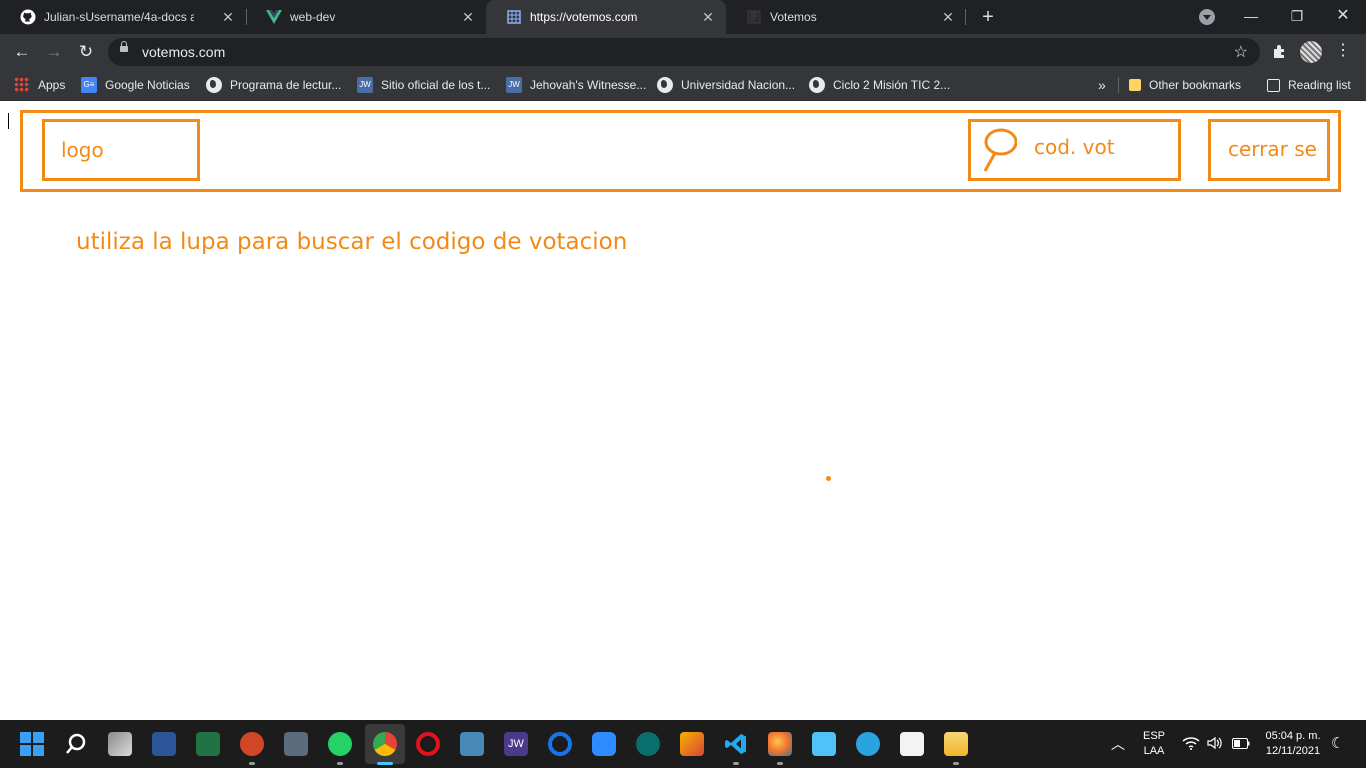 This screenshot has width=1366, height=768. What do you see at coordinates (124, 46) in the screenshot?
I see `lock-icon` at bounding box center [124, 46].